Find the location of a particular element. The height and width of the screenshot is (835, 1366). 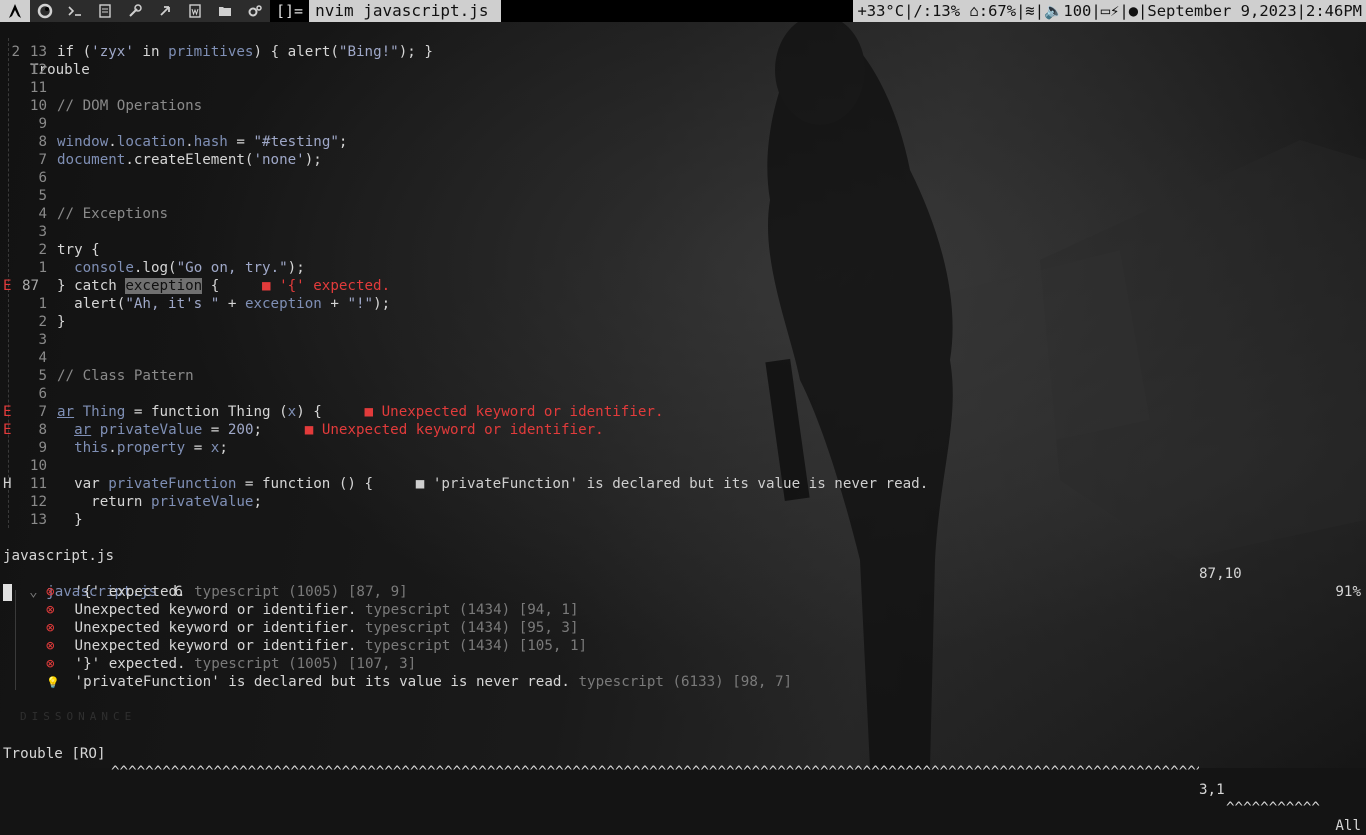

layout-indicator: []= is located at coordinates (289, 11).